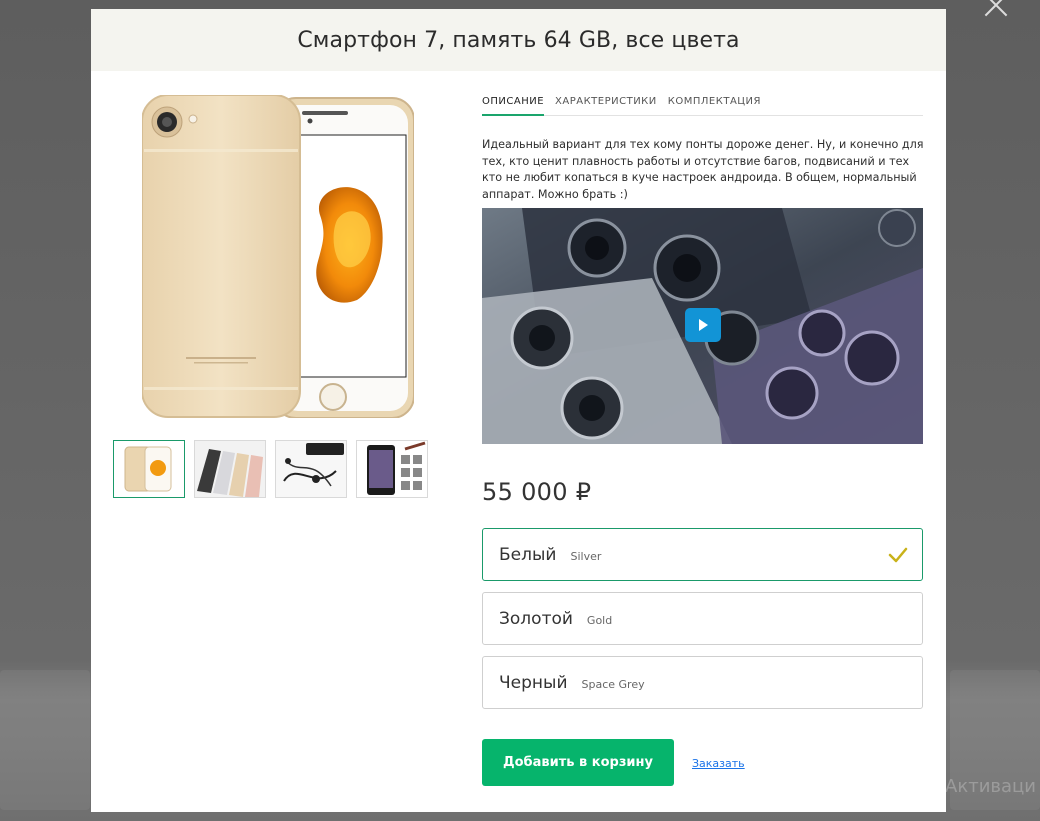 The height and width of the screenshot is (821, 1040). Describe the element at coordinates (392, 469) in the screenshot. I see `thumbnail-phone-screens` at that location.